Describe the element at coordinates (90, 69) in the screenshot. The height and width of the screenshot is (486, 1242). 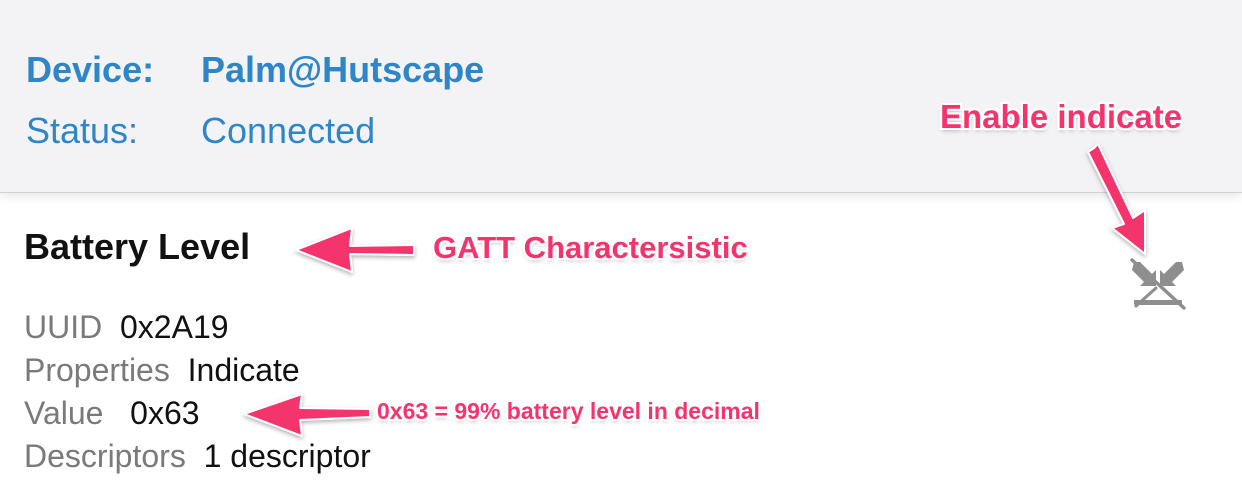
I see `device-label: Device:` at that location.